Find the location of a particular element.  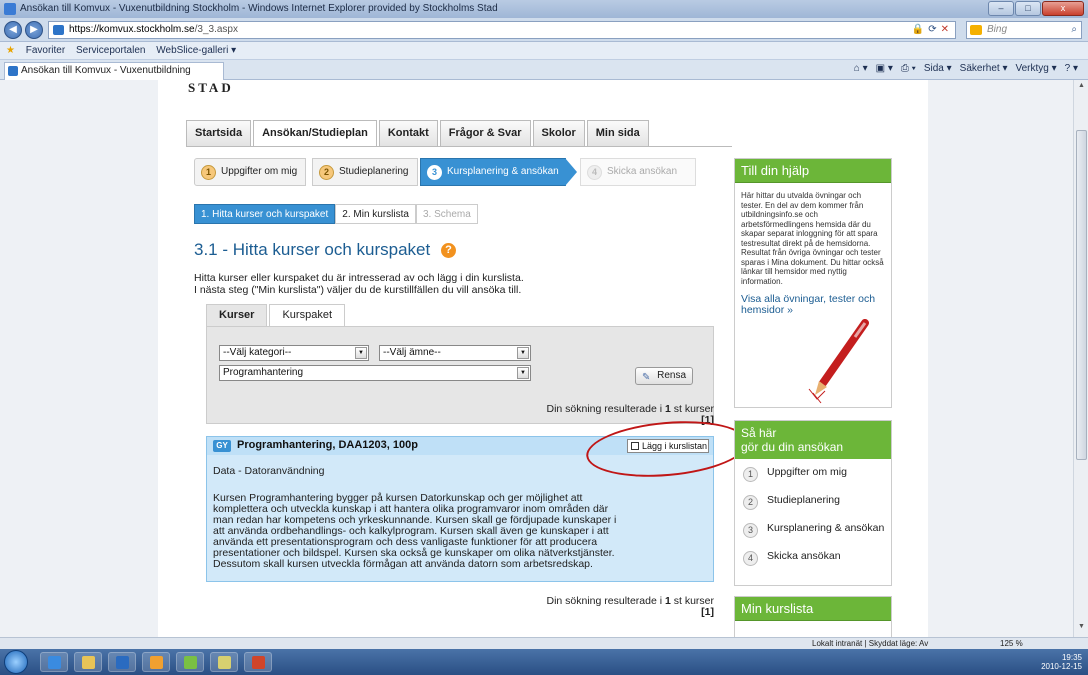

result-prefix: Din sökning resulterade i is located at coordinates (604, 601).